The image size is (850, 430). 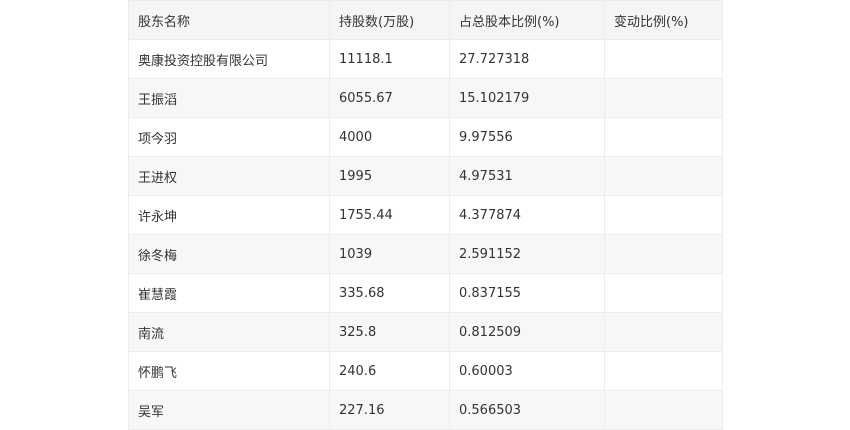 I want to click on table-row: 崔慧霞 335.68 0.837155, so click(x=425, y=293).